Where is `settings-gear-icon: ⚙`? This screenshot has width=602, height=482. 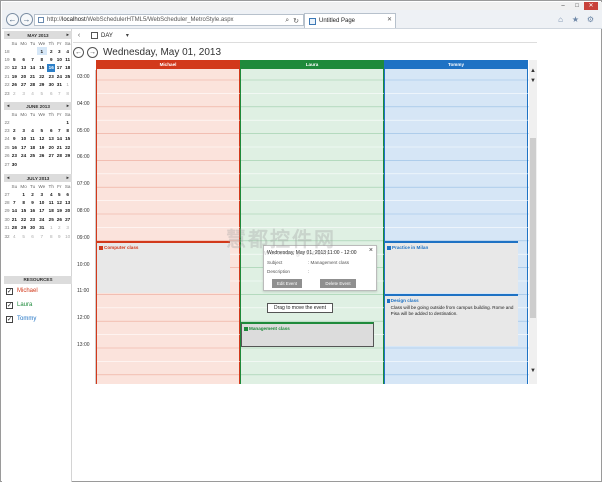 settings-gear-icon: ⚙ is located at coordinates (590, 19).